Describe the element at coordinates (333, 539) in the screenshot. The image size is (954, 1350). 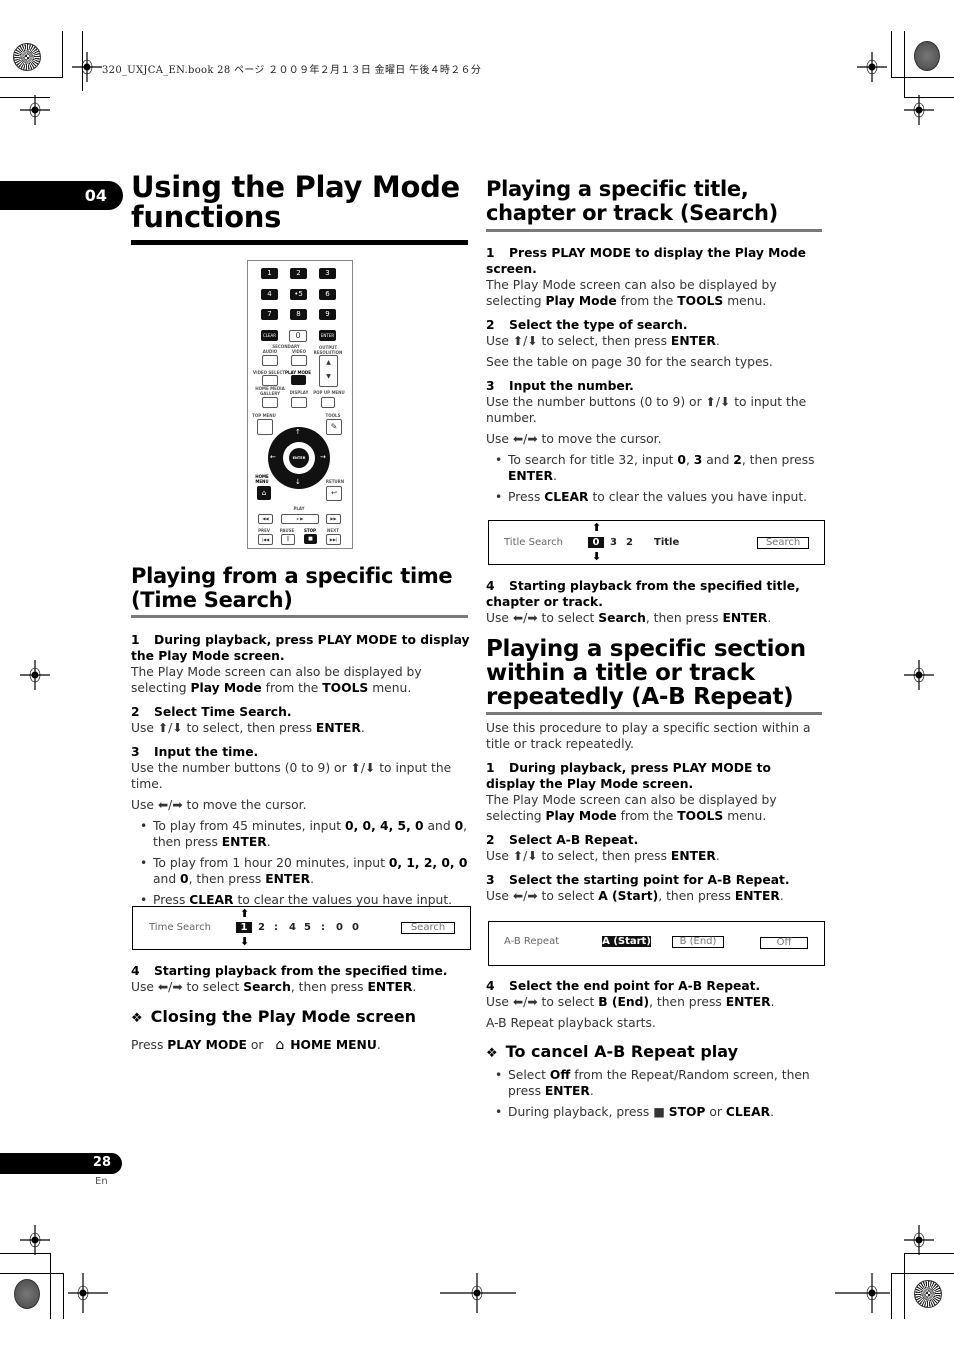
I see `remote-next-button: ▶▶|` at that location.